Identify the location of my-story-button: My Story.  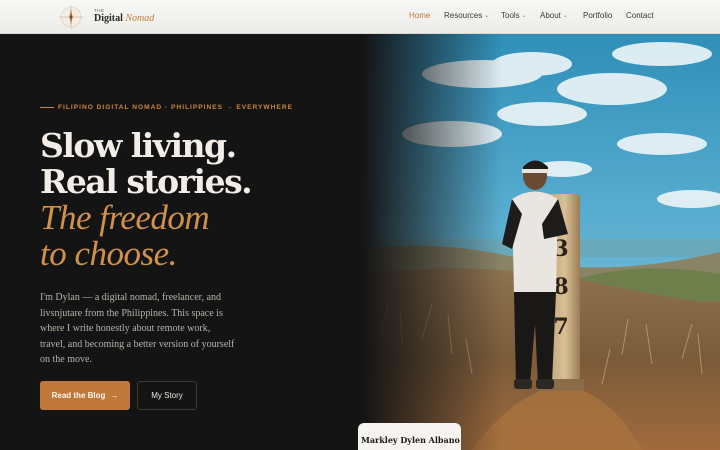
(167, 395).